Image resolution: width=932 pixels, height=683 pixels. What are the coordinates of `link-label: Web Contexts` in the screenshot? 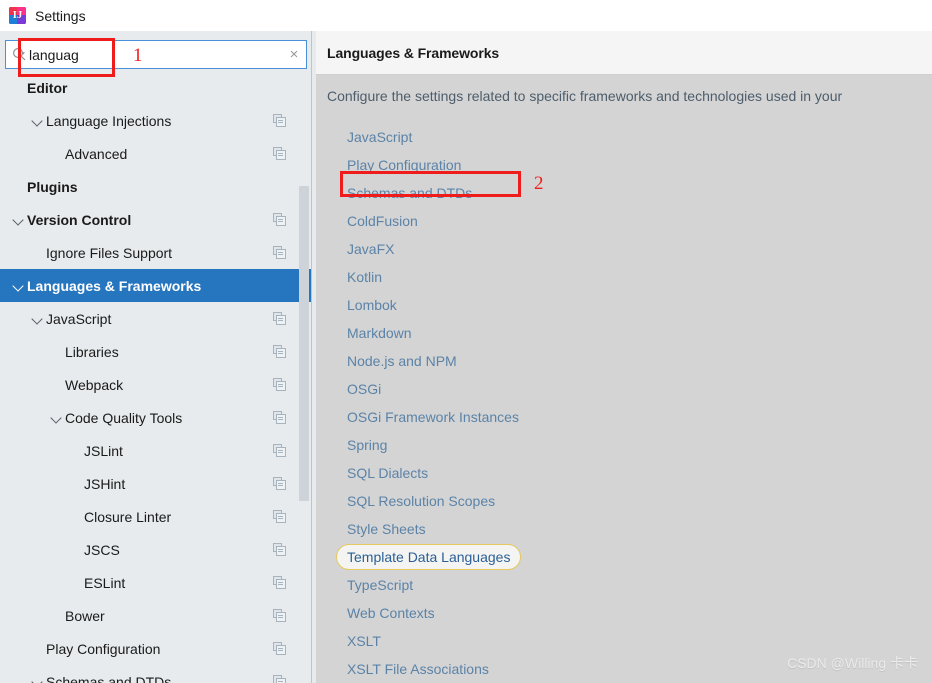 It's located at (391, 613).